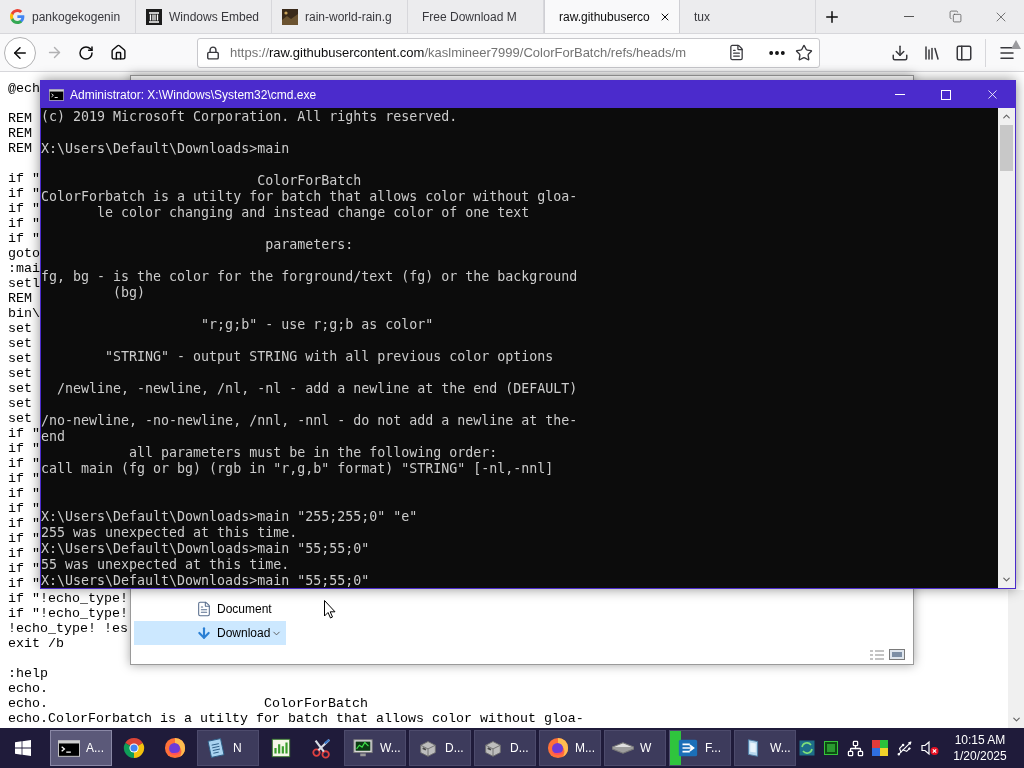 The image size is (1024, 768). I want to click on browser-tab: raw.githubuserco, so click(612, 16).